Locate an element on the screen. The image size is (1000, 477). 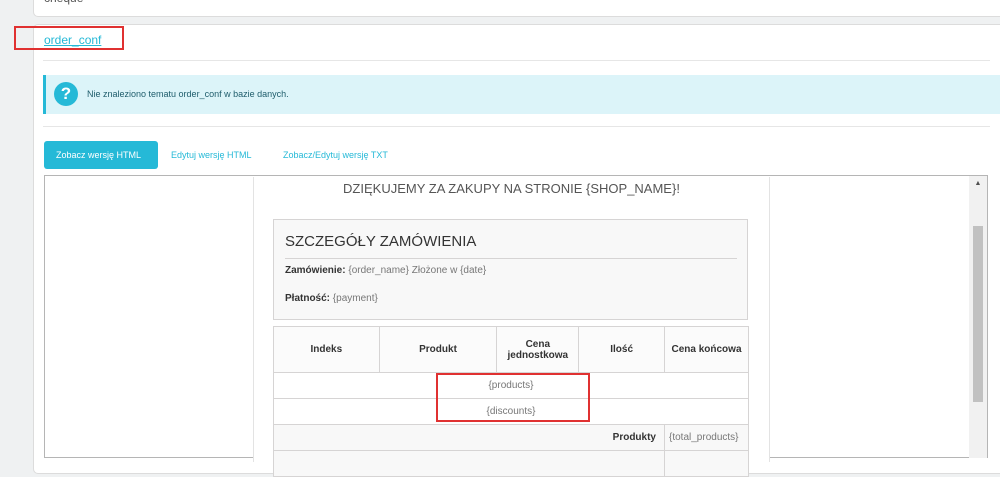
total-products-value: {total_products} is located at coordinates (706, 437).